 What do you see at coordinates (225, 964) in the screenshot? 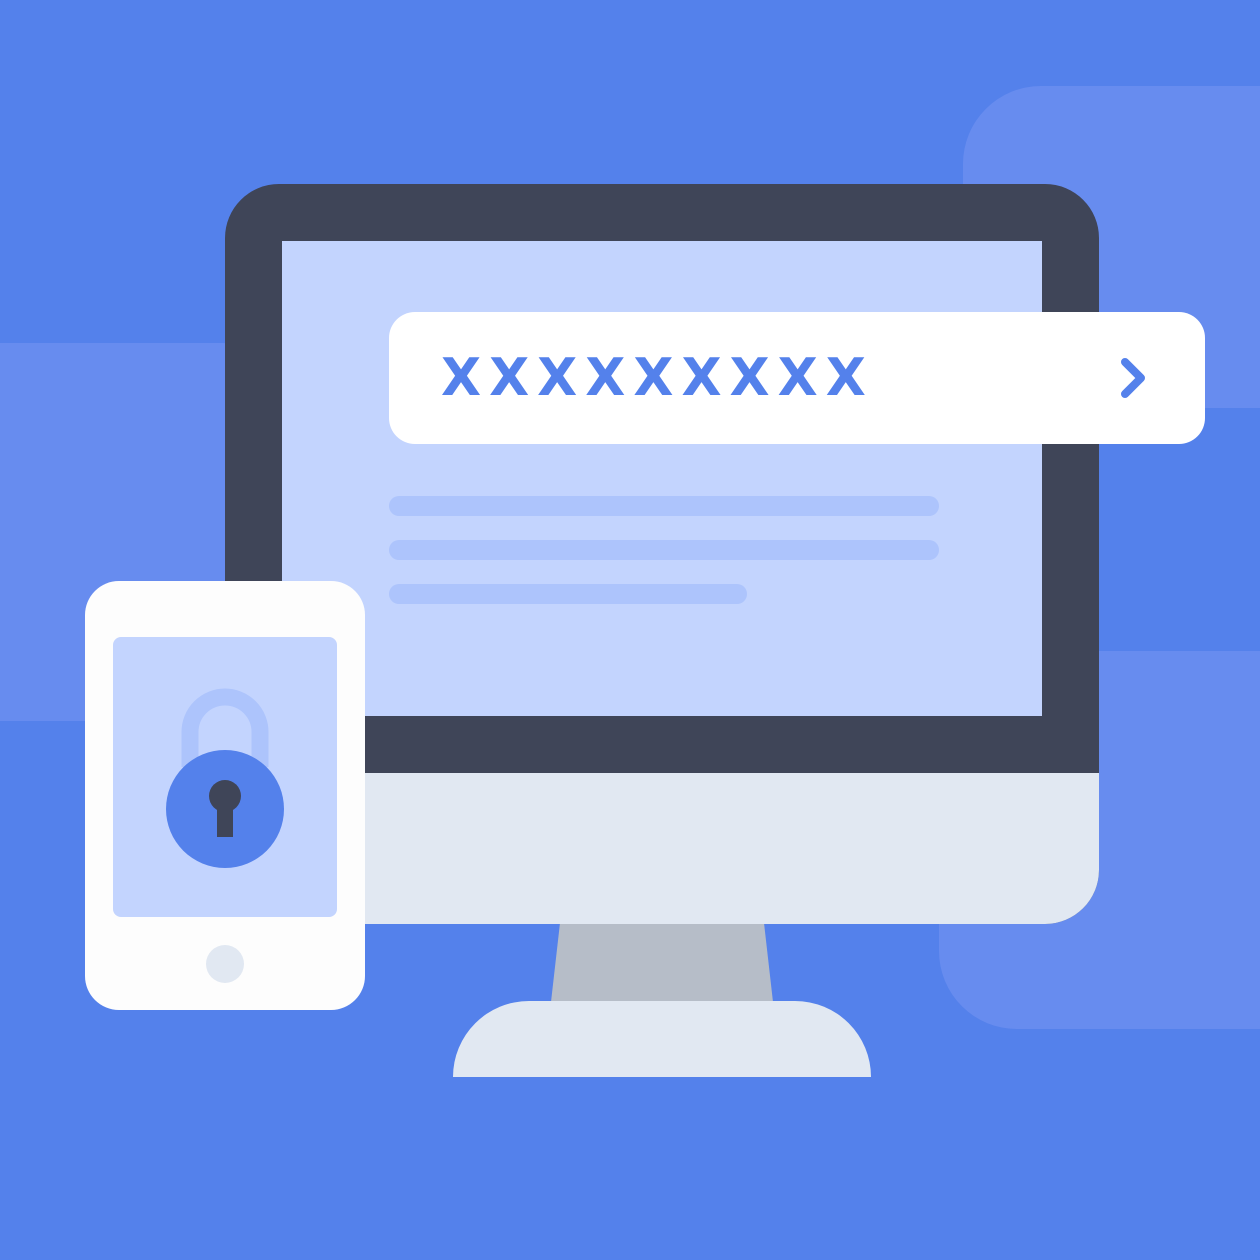
I see `home-button` at bounding box center [225, 964].